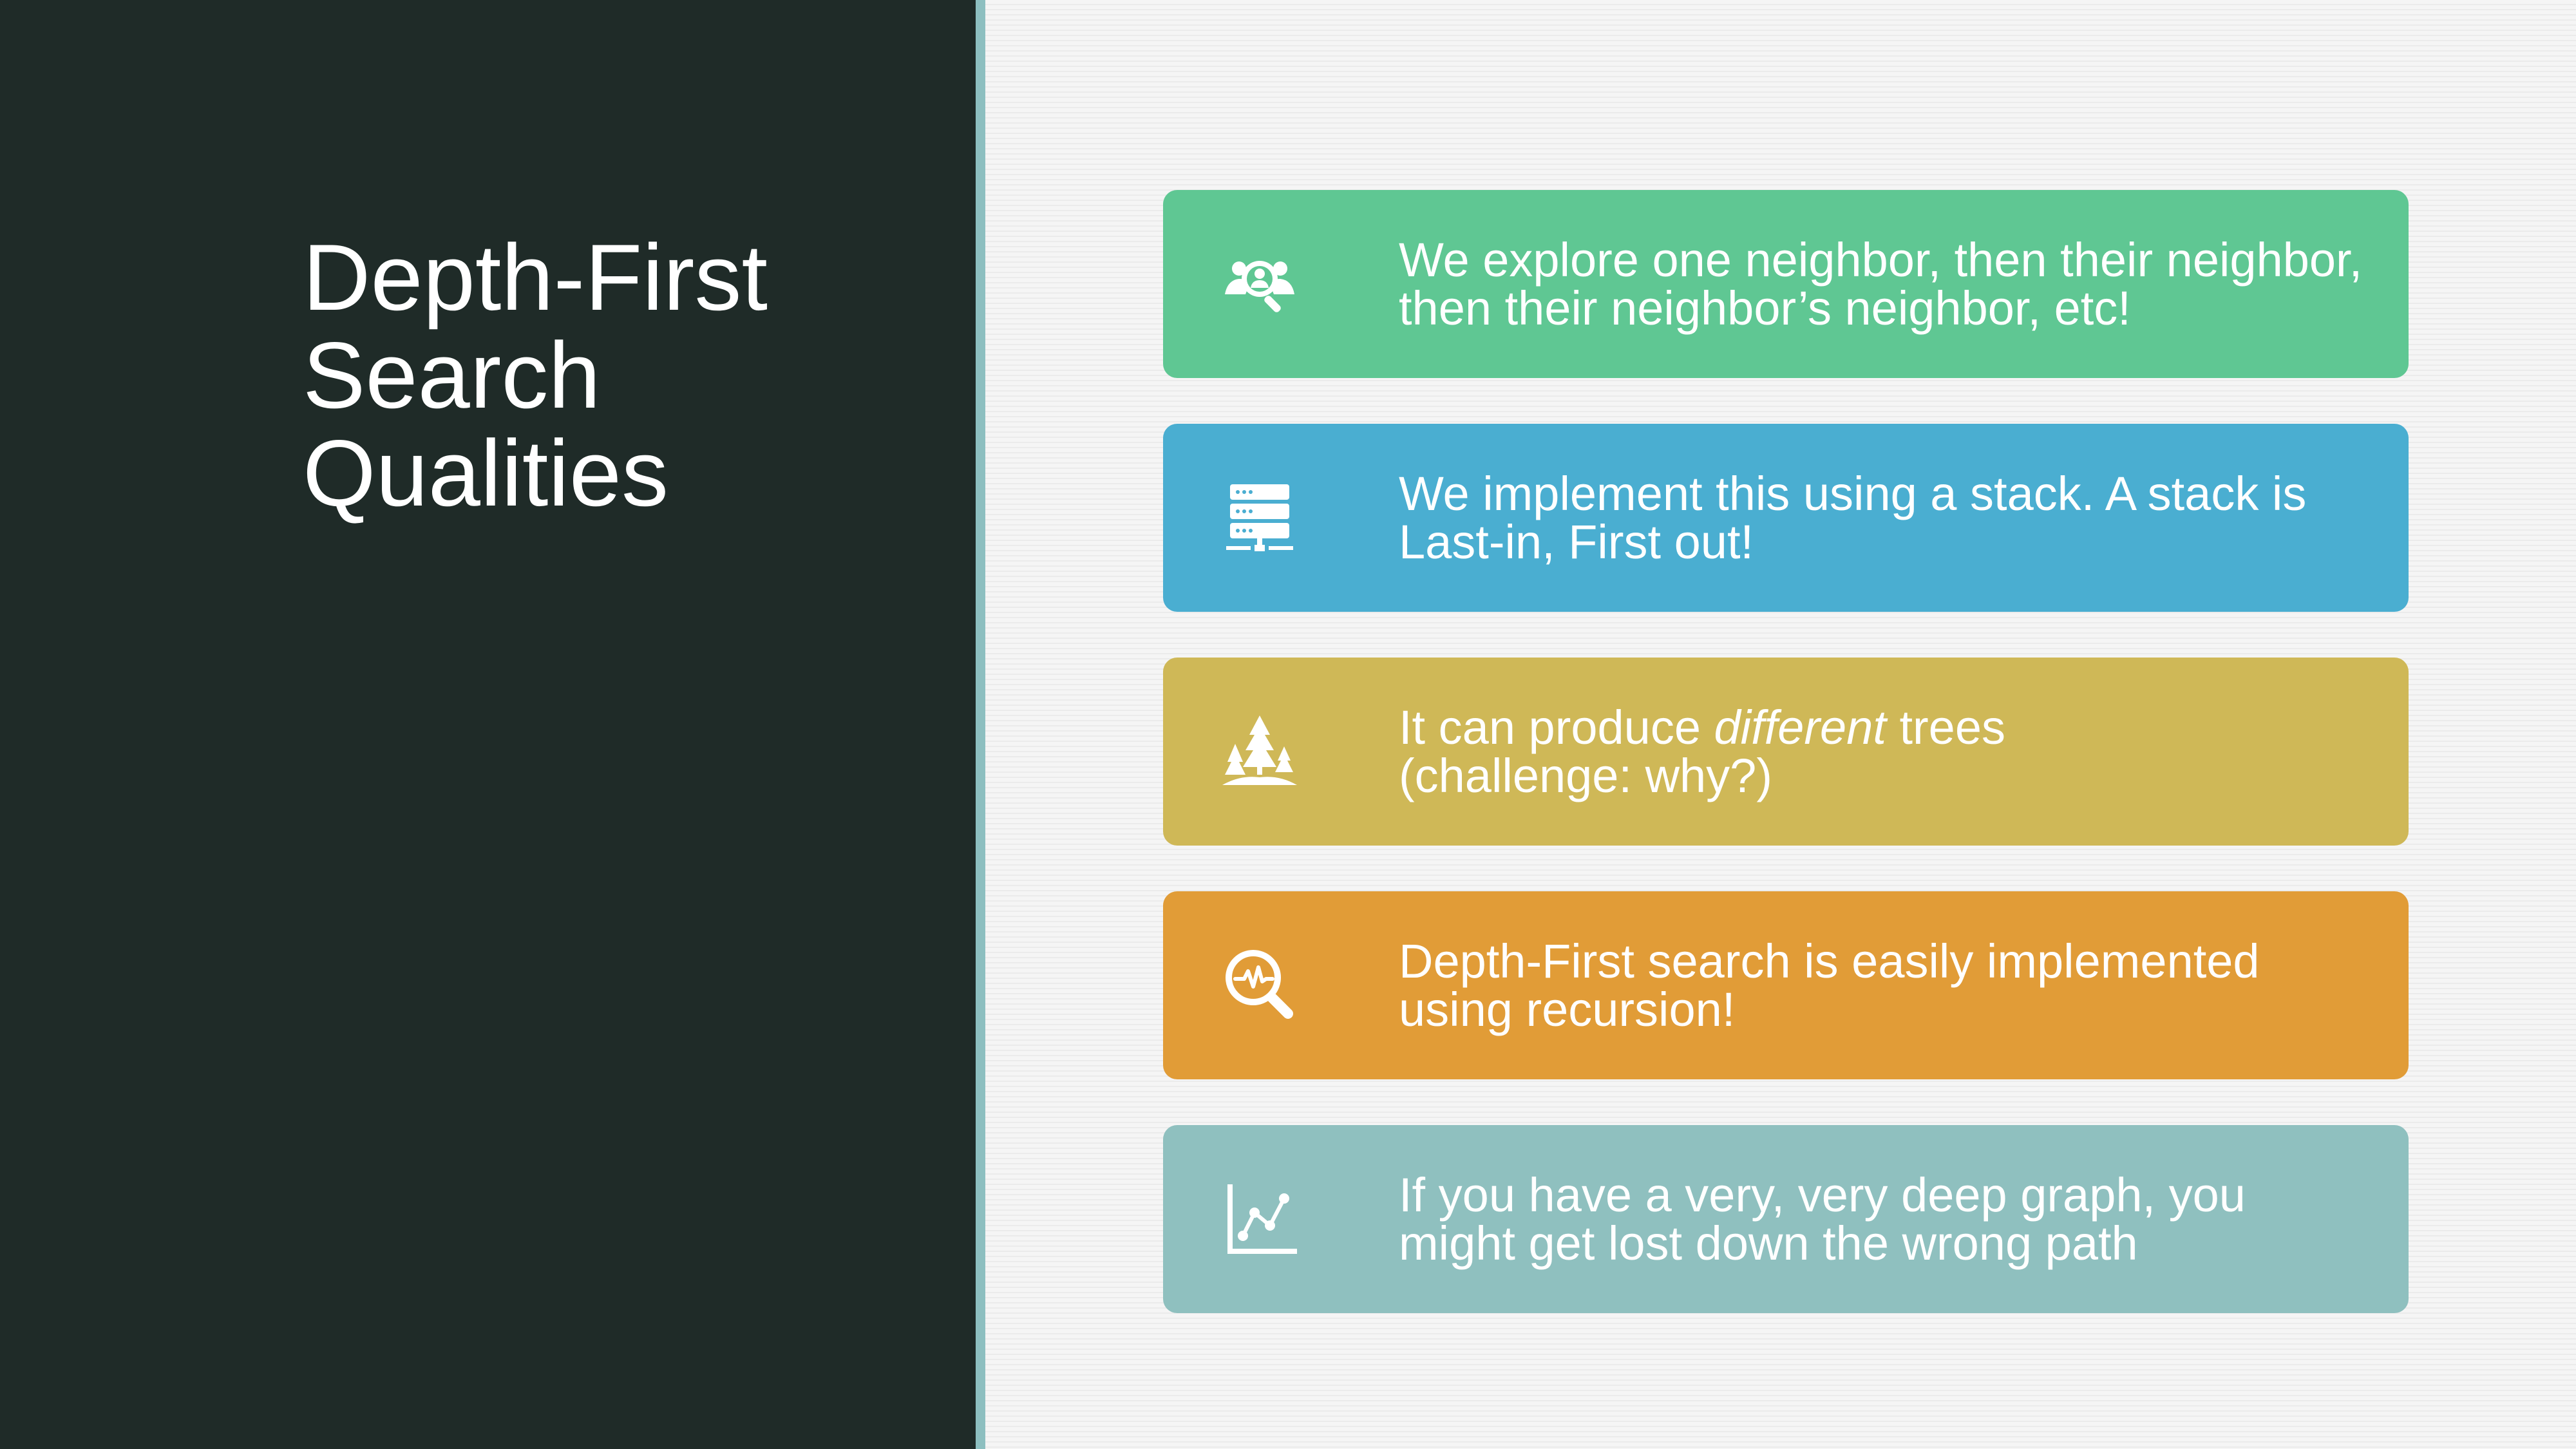  Describe the element at coordinates (1768, 1243) in the screenshot. I see `card-line: might get lost down the wrong path` at that location.